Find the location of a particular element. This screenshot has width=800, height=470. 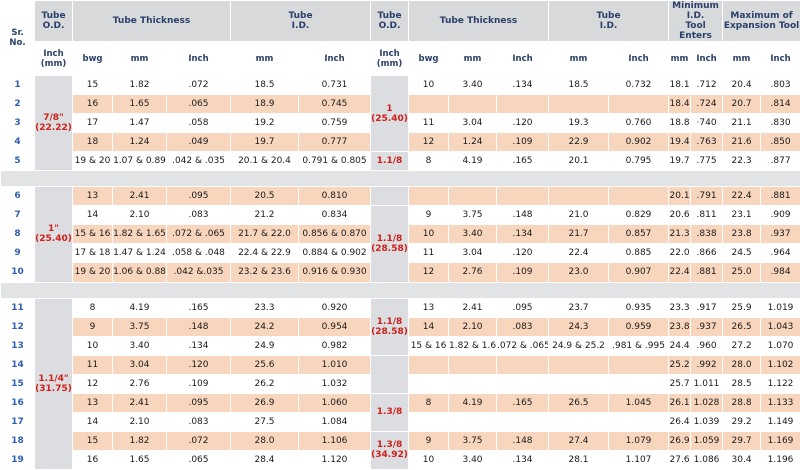

cell-min-id-inch: 1.011 is located at coordinates (707, 383).